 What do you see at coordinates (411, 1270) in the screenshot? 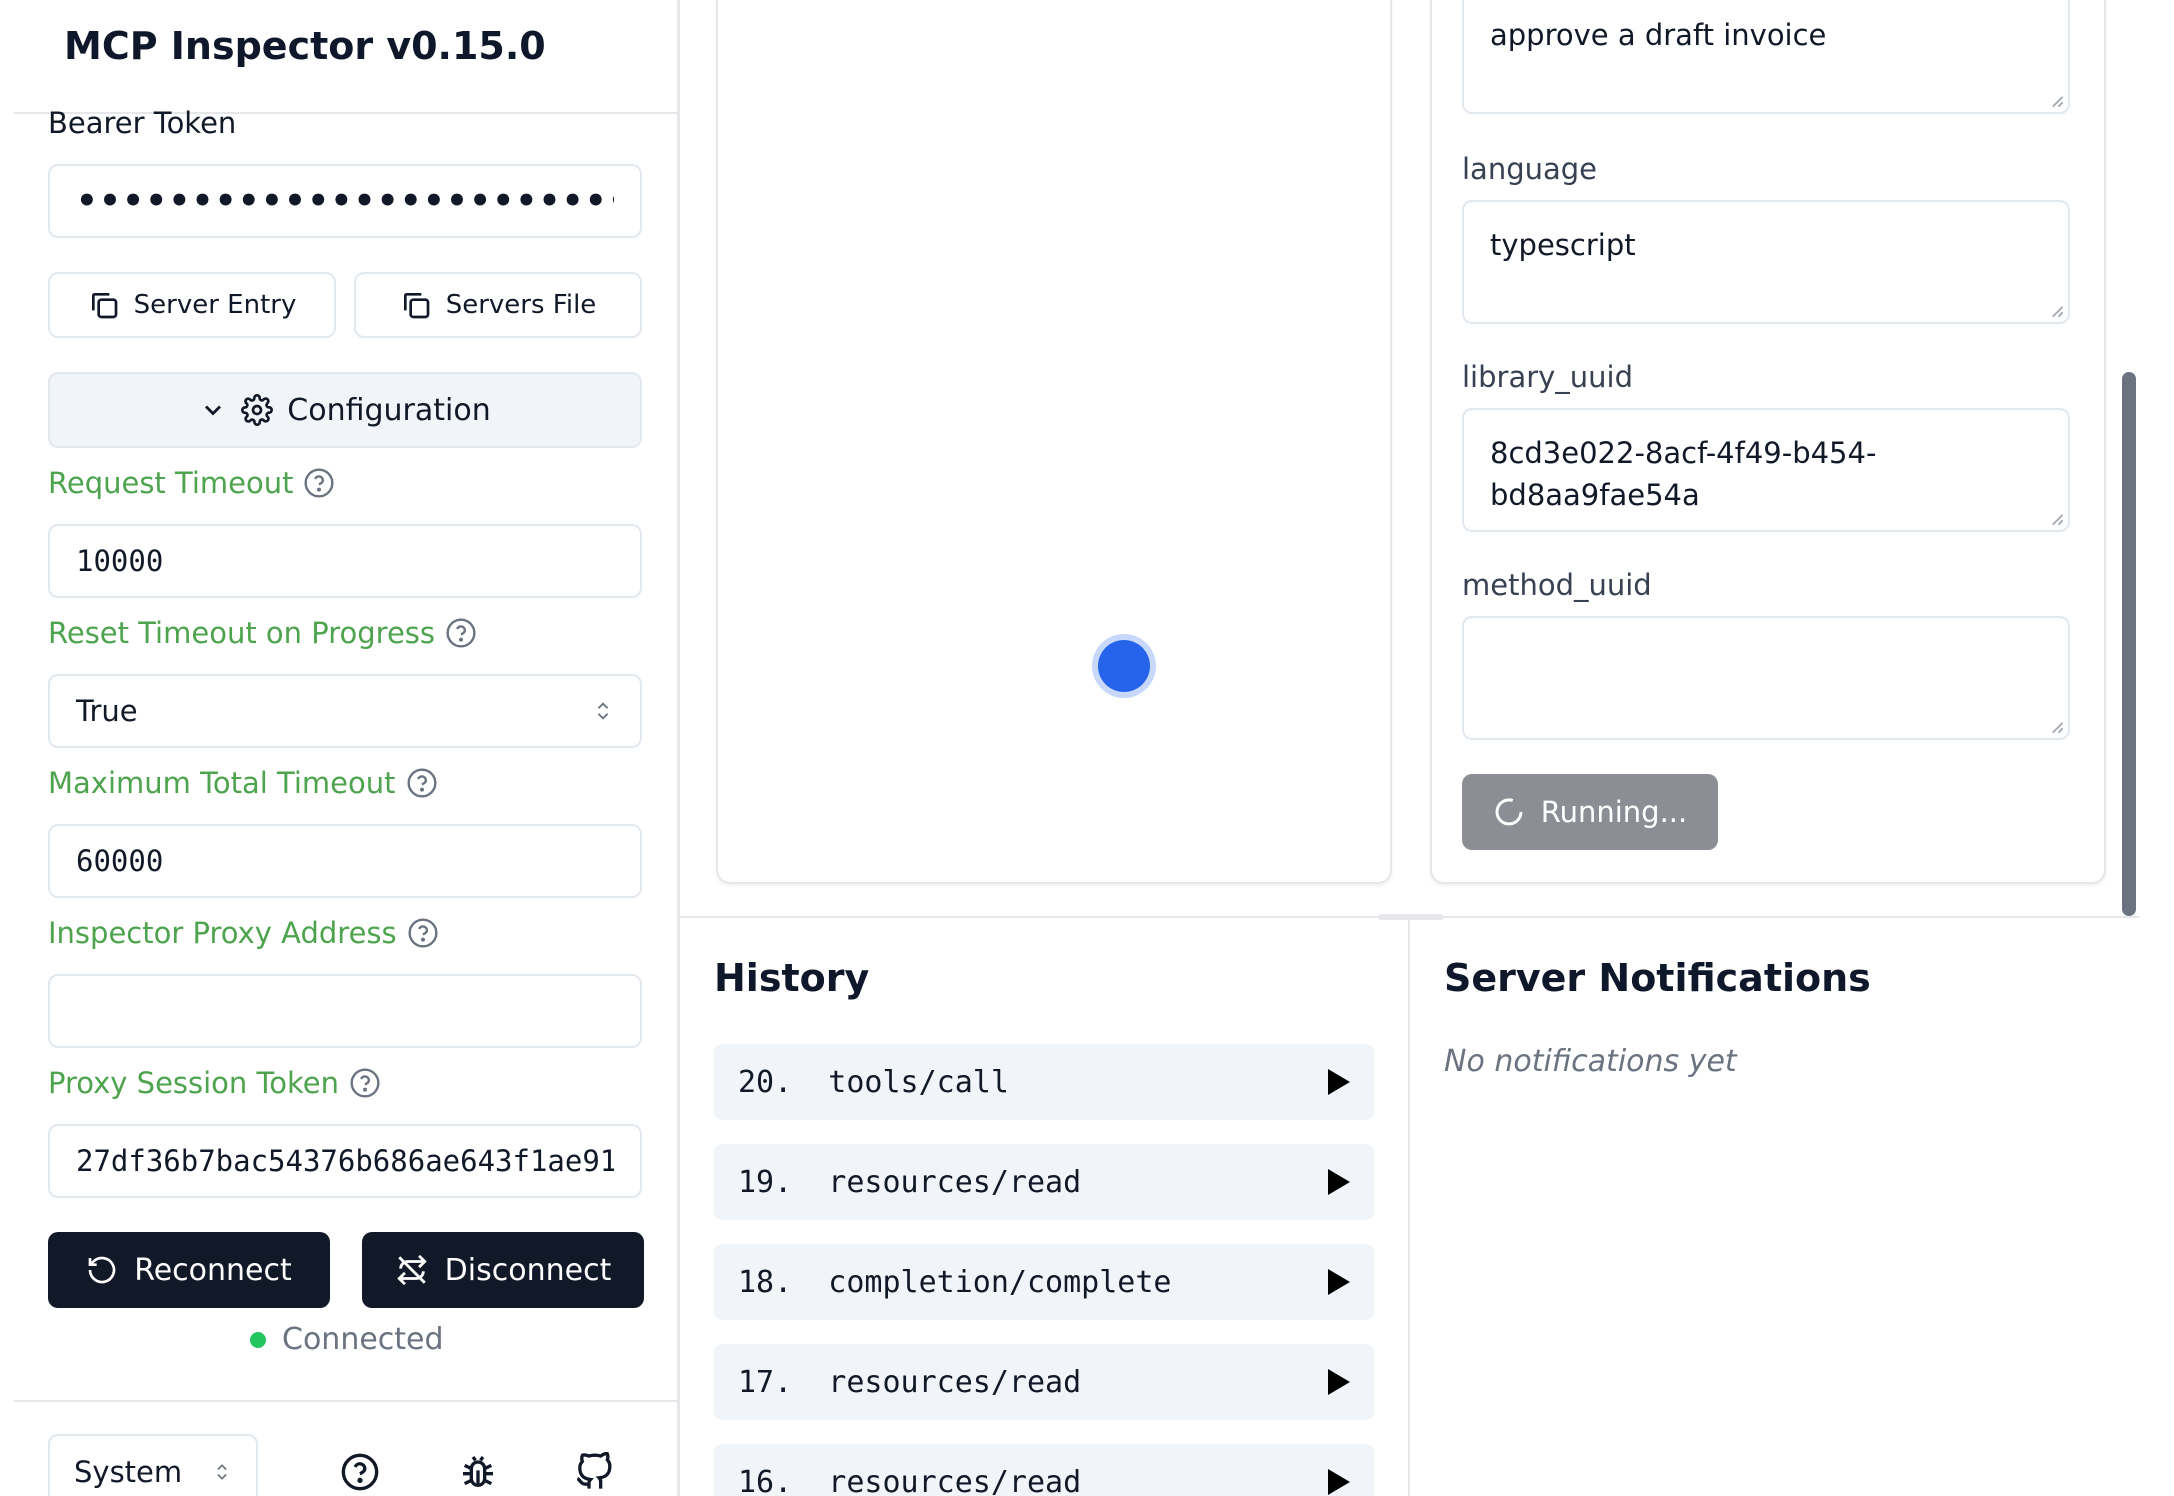
I see `unplug-icon` at bounding box center [411, 1270].